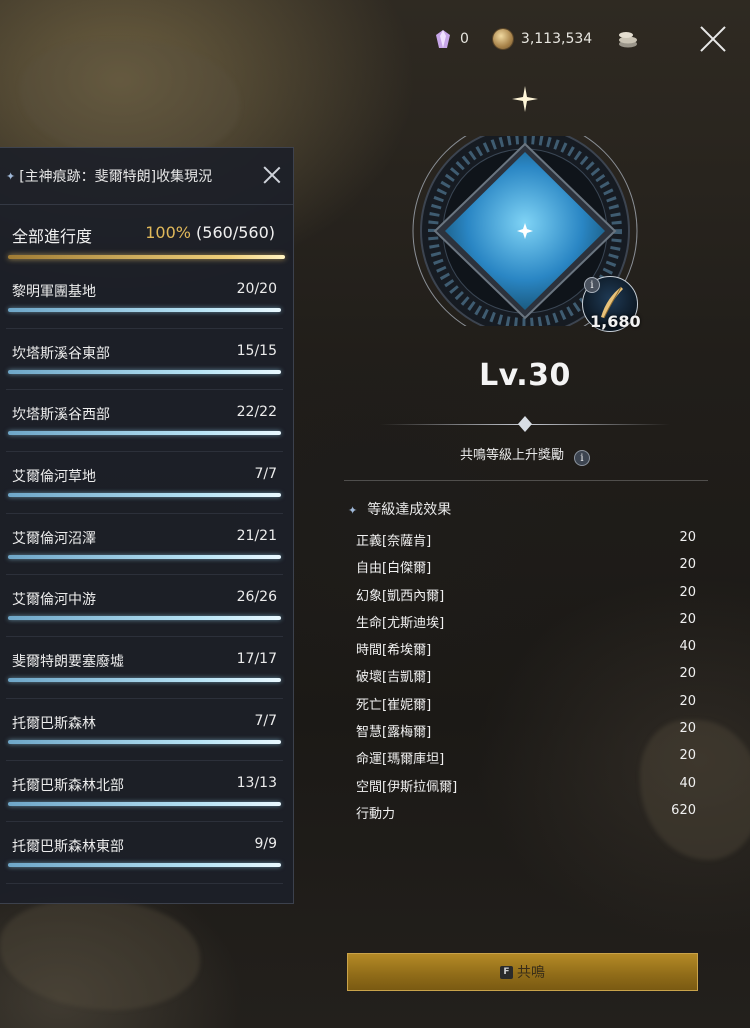 This screenshot has width=750, height=1028. I want to click on reward-info-icon: i, so click(582, 458).